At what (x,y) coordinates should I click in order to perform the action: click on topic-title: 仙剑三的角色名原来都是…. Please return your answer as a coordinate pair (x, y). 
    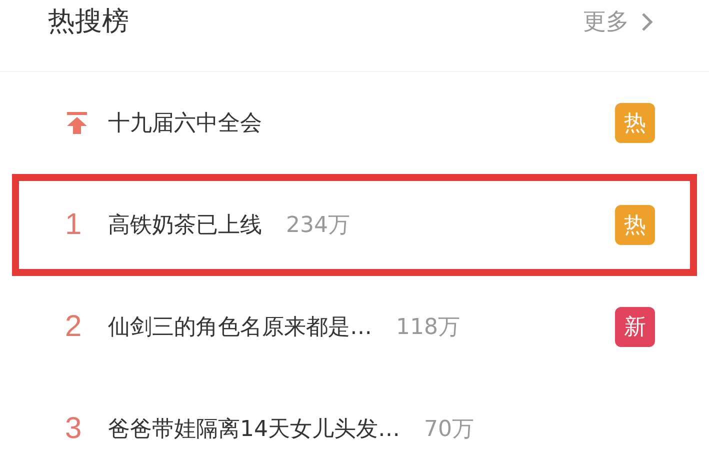
    Looking at the image, I should click on (240, 327).